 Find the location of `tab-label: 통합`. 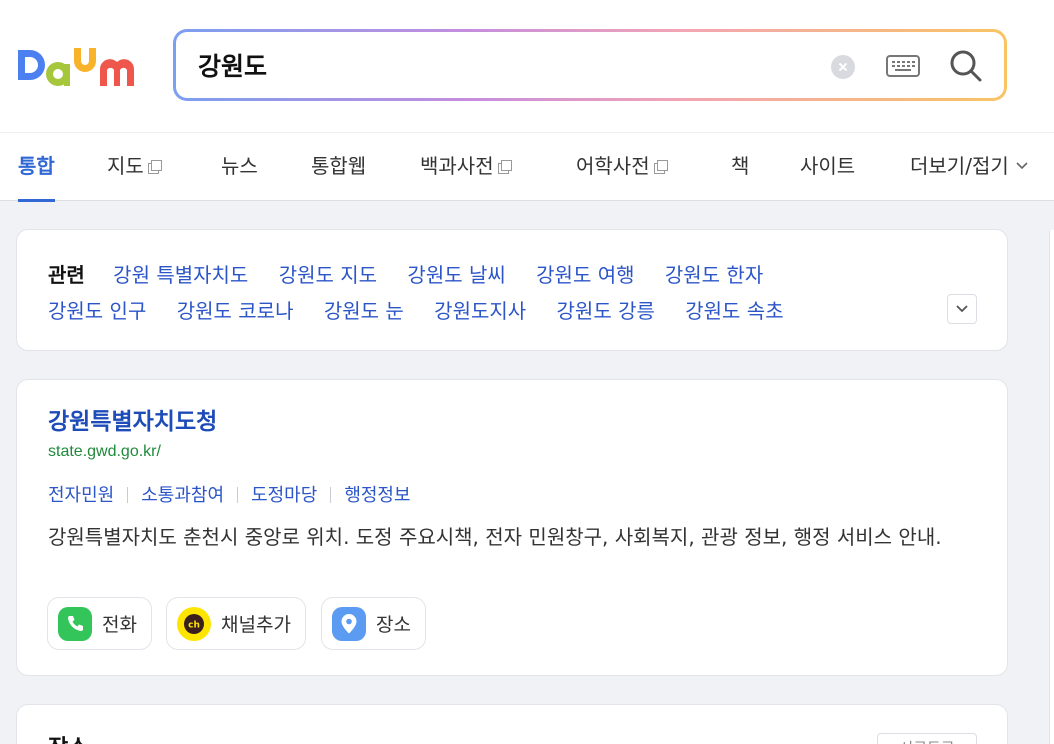

tab-label: 통합 is located at coordinates (36, 166).